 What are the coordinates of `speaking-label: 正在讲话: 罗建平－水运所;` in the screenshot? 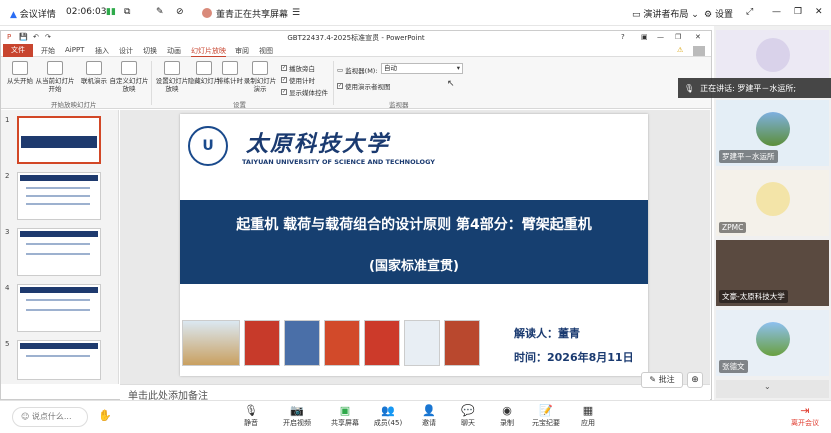 It's located at (748, 88).